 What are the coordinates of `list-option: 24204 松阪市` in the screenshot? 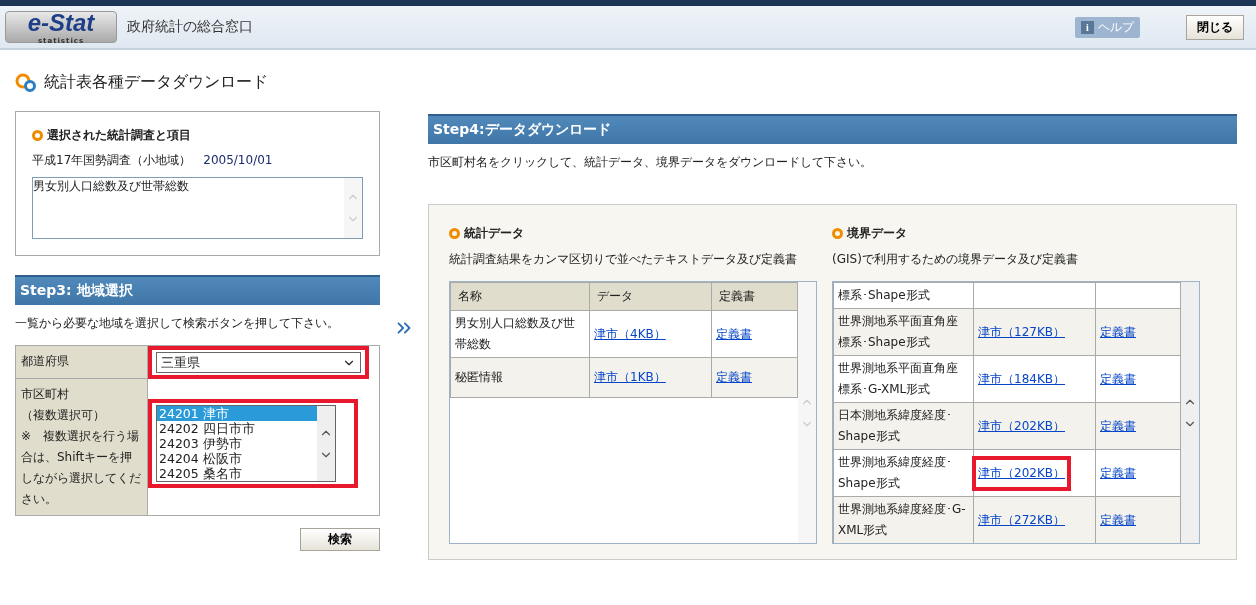 It's located at (237, 458).